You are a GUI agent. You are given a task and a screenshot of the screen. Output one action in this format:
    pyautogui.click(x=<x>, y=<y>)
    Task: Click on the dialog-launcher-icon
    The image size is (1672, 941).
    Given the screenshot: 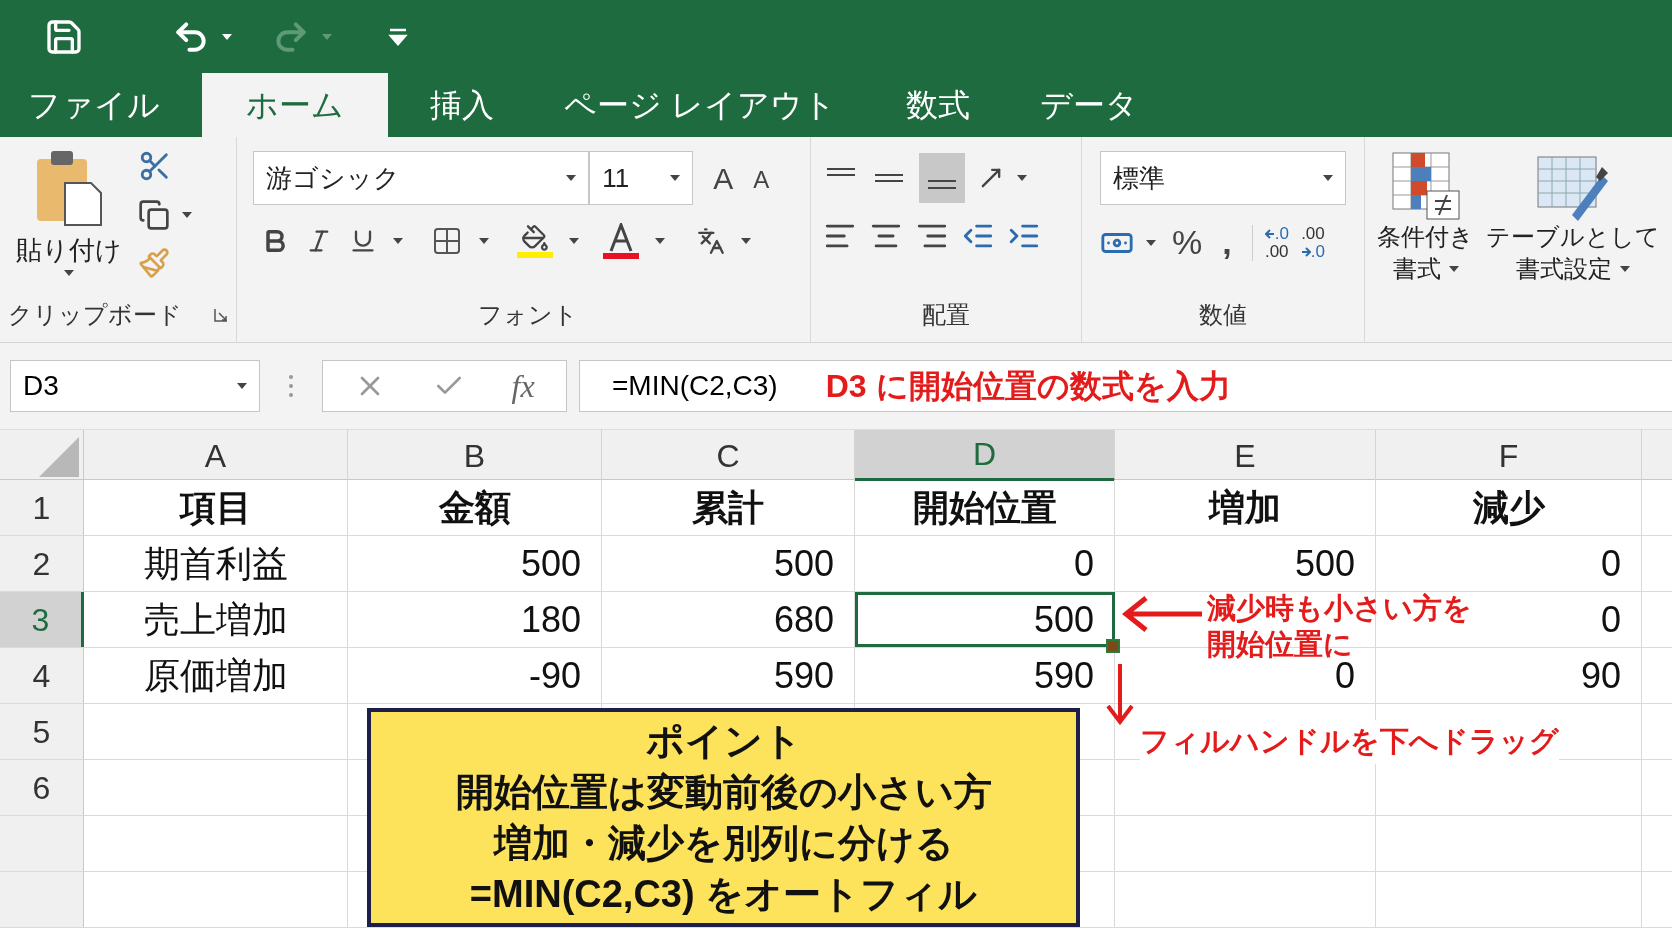 What is the action you would take?
    pyautogui.click(x=221, y=315)
    